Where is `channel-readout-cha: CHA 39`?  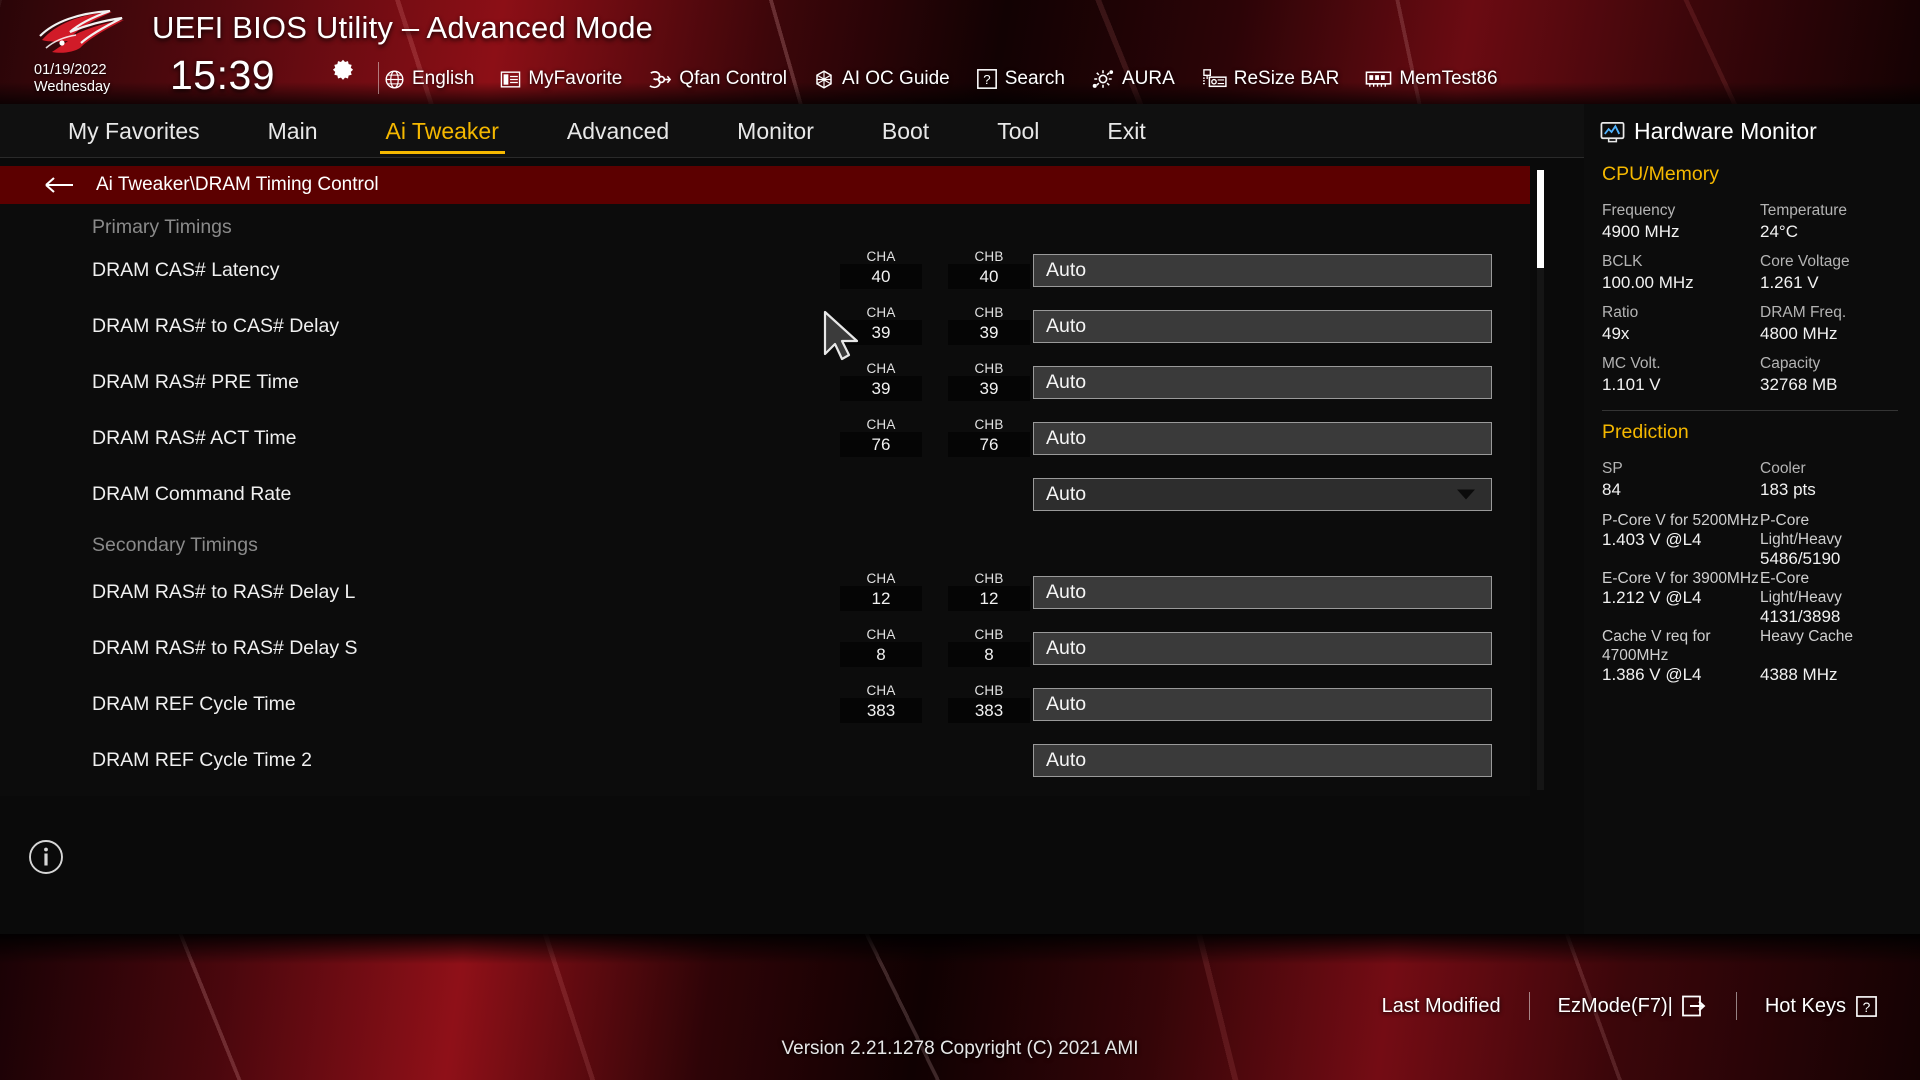
channel-readout-cha: CHA 39 is located at coordinates (881, 381).